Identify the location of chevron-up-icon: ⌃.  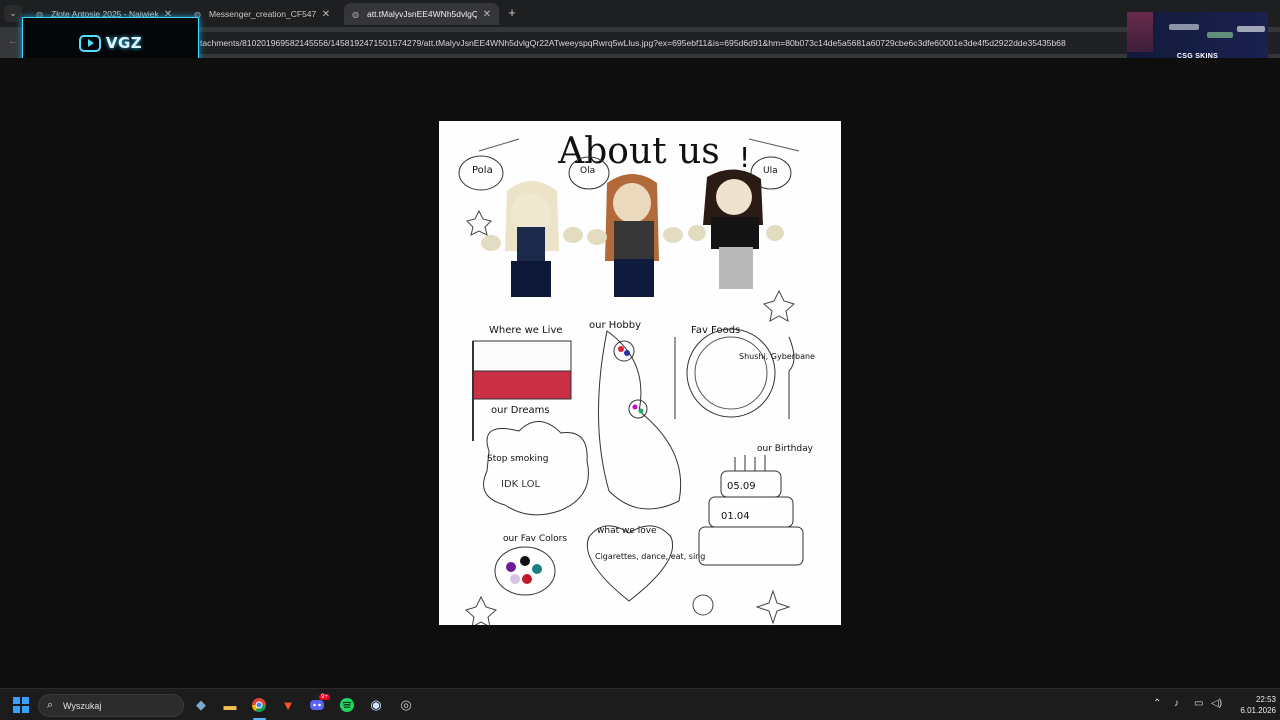
(1157, 703).